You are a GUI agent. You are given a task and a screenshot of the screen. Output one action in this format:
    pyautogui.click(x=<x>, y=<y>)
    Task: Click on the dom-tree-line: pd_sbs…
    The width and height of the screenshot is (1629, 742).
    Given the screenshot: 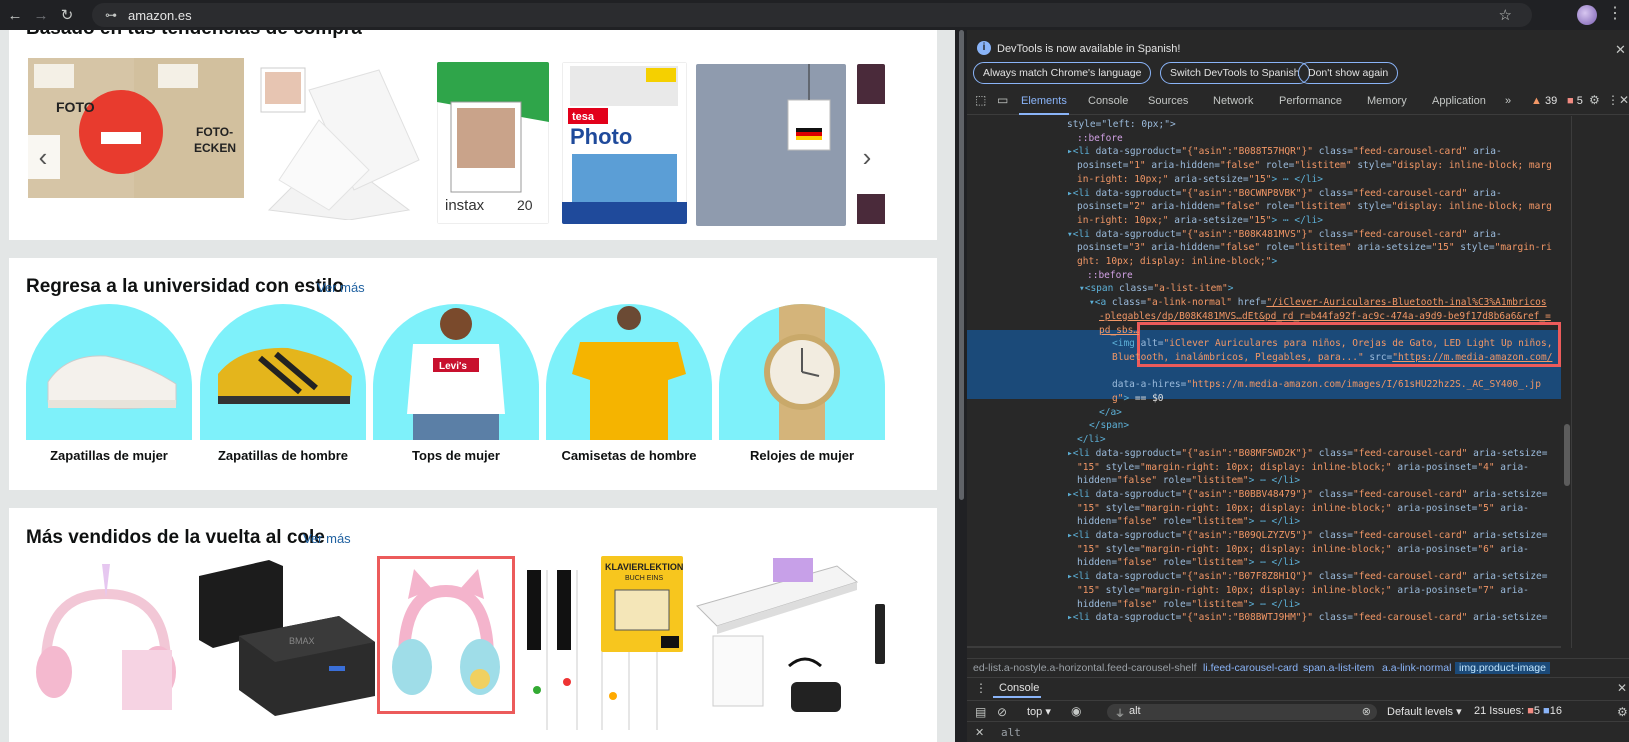 What is the action you would take?
    pyautogui.click(x=1119, y=330)
    